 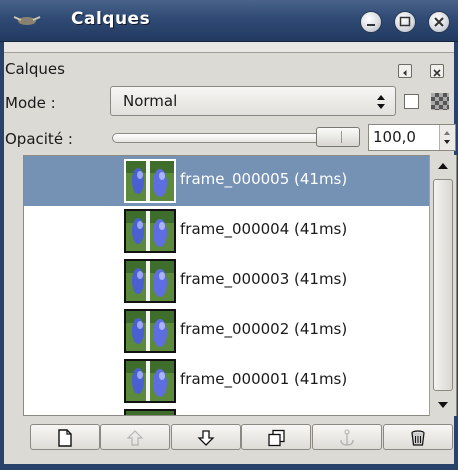 What do you see at coordinates (35, 69) in the screenshot?
I see `dock-title: Calques` at bounding box center [35, 69].